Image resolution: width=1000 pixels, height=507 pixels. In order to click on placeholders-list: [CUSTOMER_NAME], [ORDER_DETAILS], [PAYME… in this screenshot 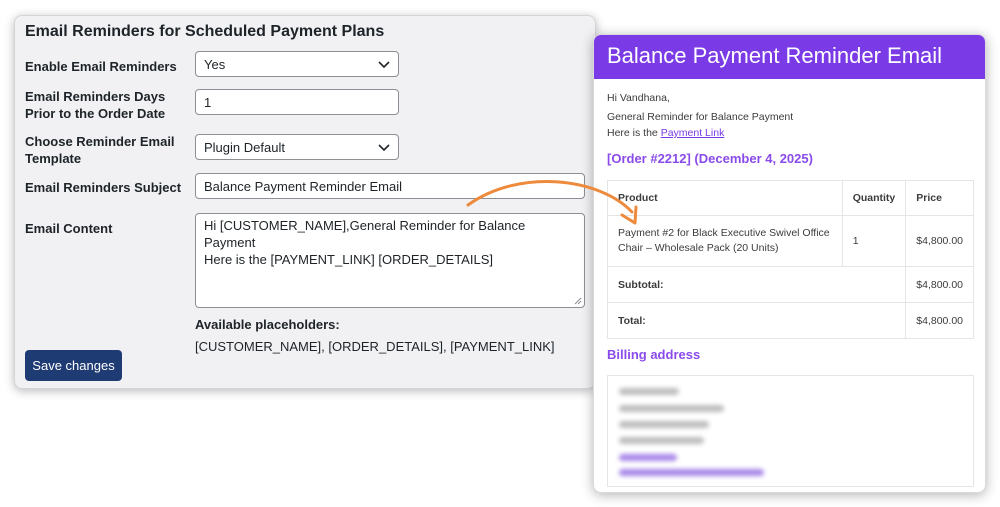, I will do `click(375, 346)`.